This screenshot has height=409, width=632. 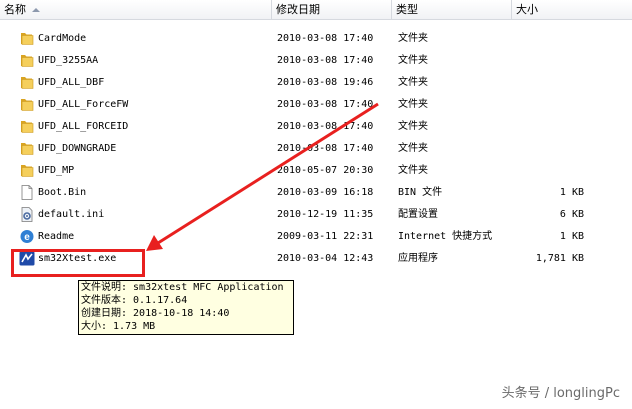 I want to click on tooltip-description: 文件说明: sm32xtest MFC Application, so click(x=182, y=287).